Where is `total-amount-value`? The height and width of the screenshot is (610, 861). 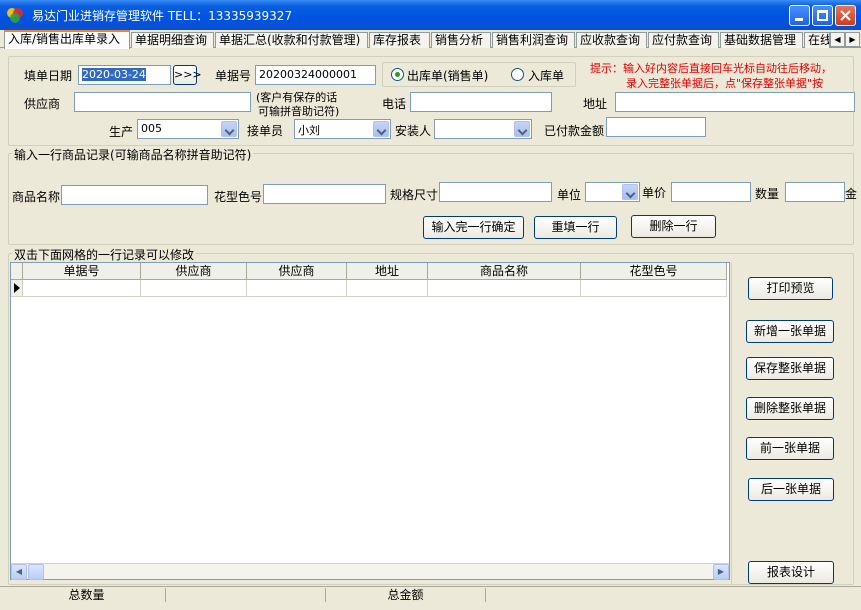 total-amount-value is located at coordinates (671, 595).